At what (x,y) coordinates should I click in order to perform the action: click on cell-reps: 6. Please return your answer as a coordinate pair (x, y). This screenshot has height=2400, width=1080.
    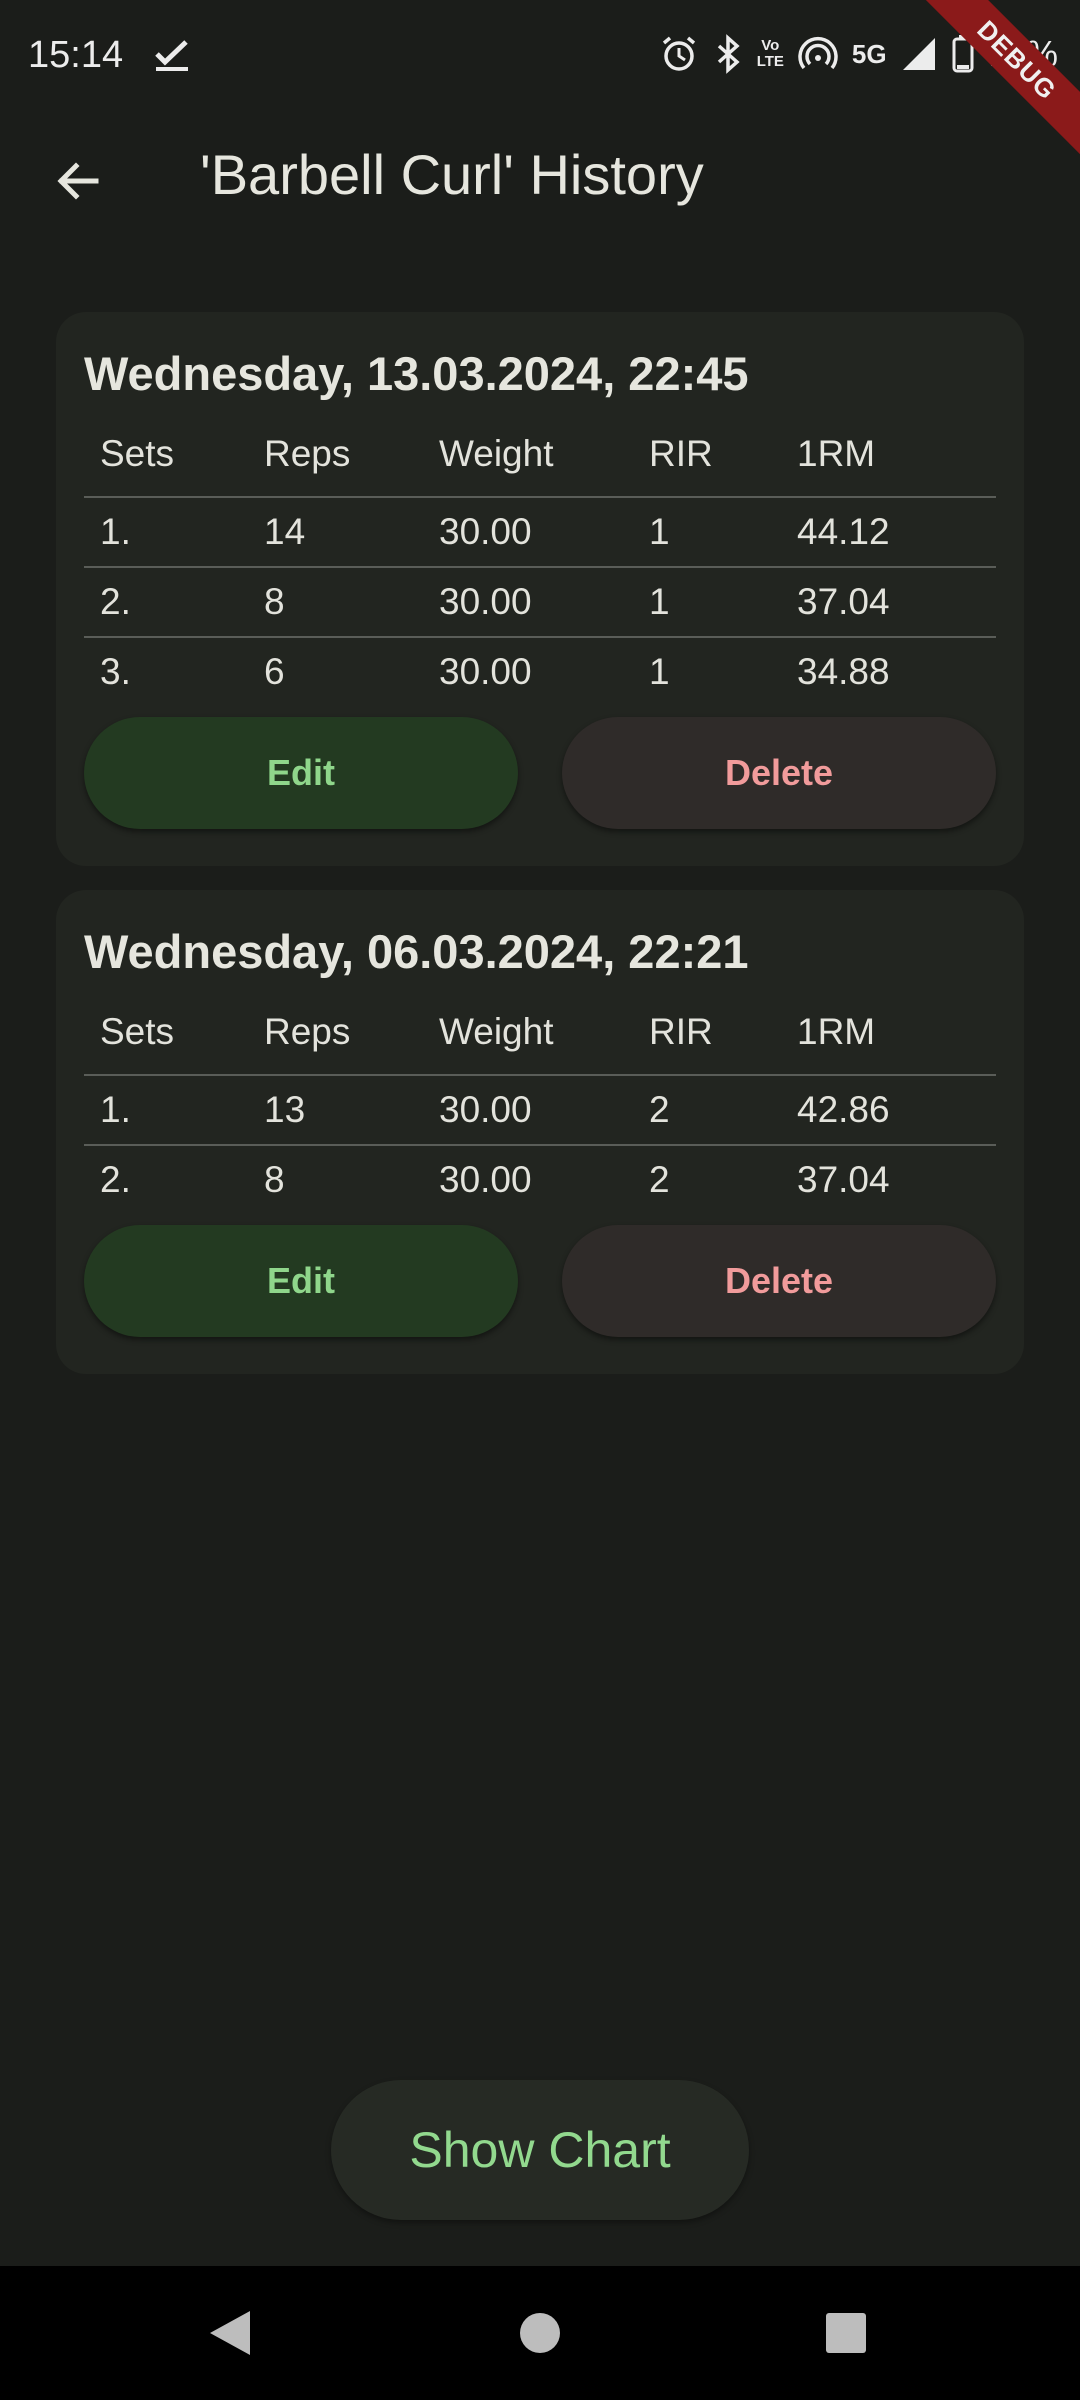
    Looking at the image, I should click on (351, 671).